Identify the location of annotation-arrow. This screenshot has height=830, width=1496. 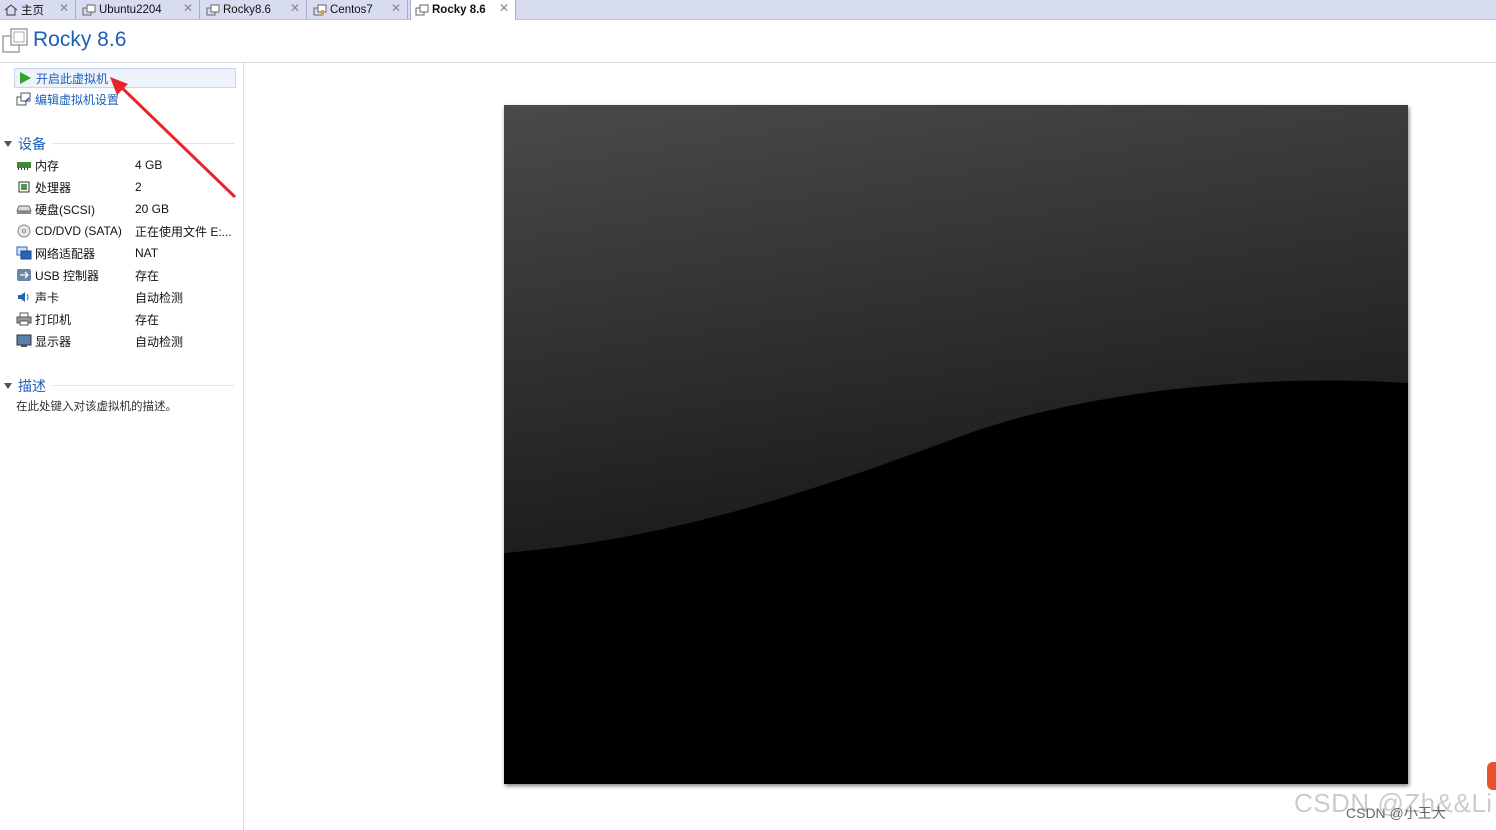
(173, 138).